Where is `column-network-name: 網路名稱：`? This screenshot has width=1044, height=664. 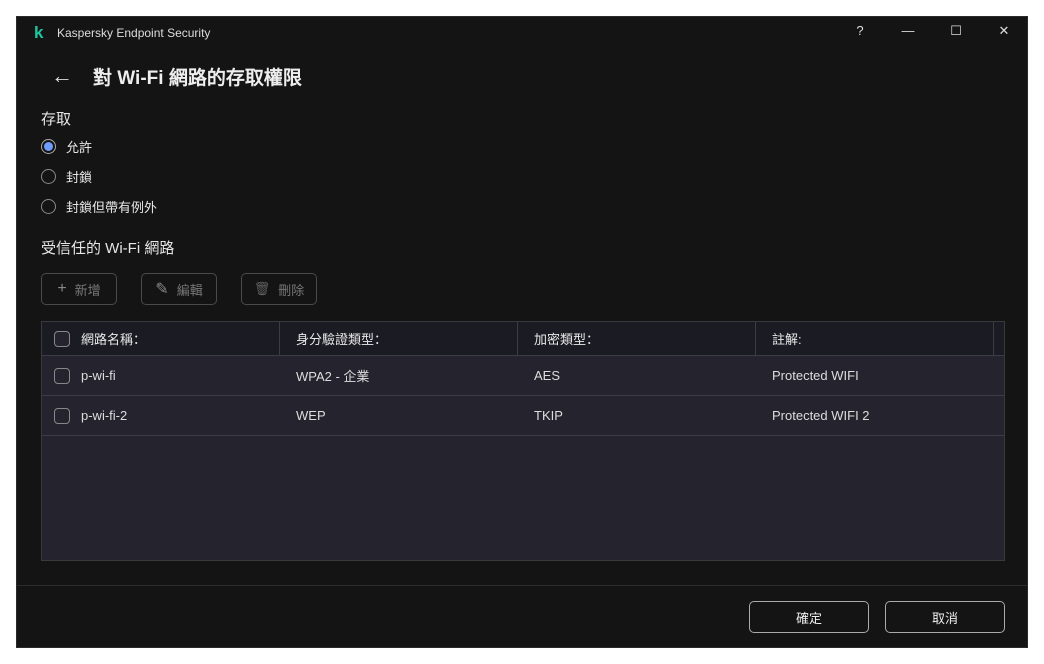 column-network-name: 網路名稱： is located at coordinates (161, 338).